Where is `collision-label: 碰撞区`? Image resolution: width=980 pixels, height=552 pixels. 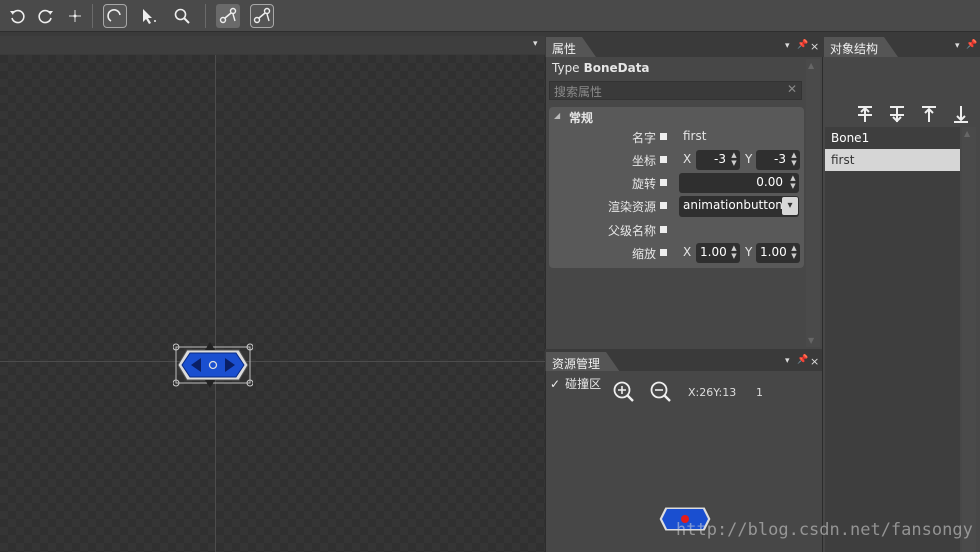
collision-label: 碰撞区 is located at coordinates (583, 384).